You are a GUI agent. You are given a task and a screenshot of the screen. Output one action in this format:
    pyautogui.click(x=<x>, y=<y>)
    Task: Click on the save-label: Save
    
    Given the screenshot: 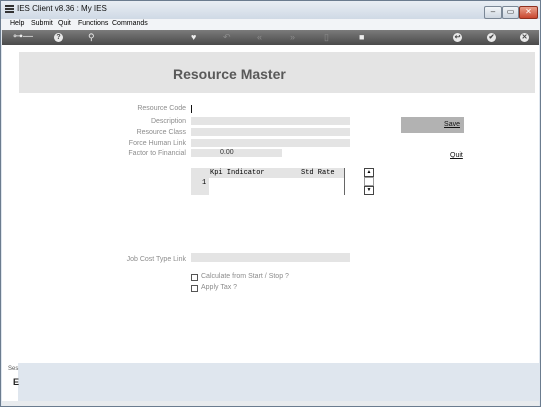 What is the action you would take?
    pyautogui.click(x=452, y=124)
    